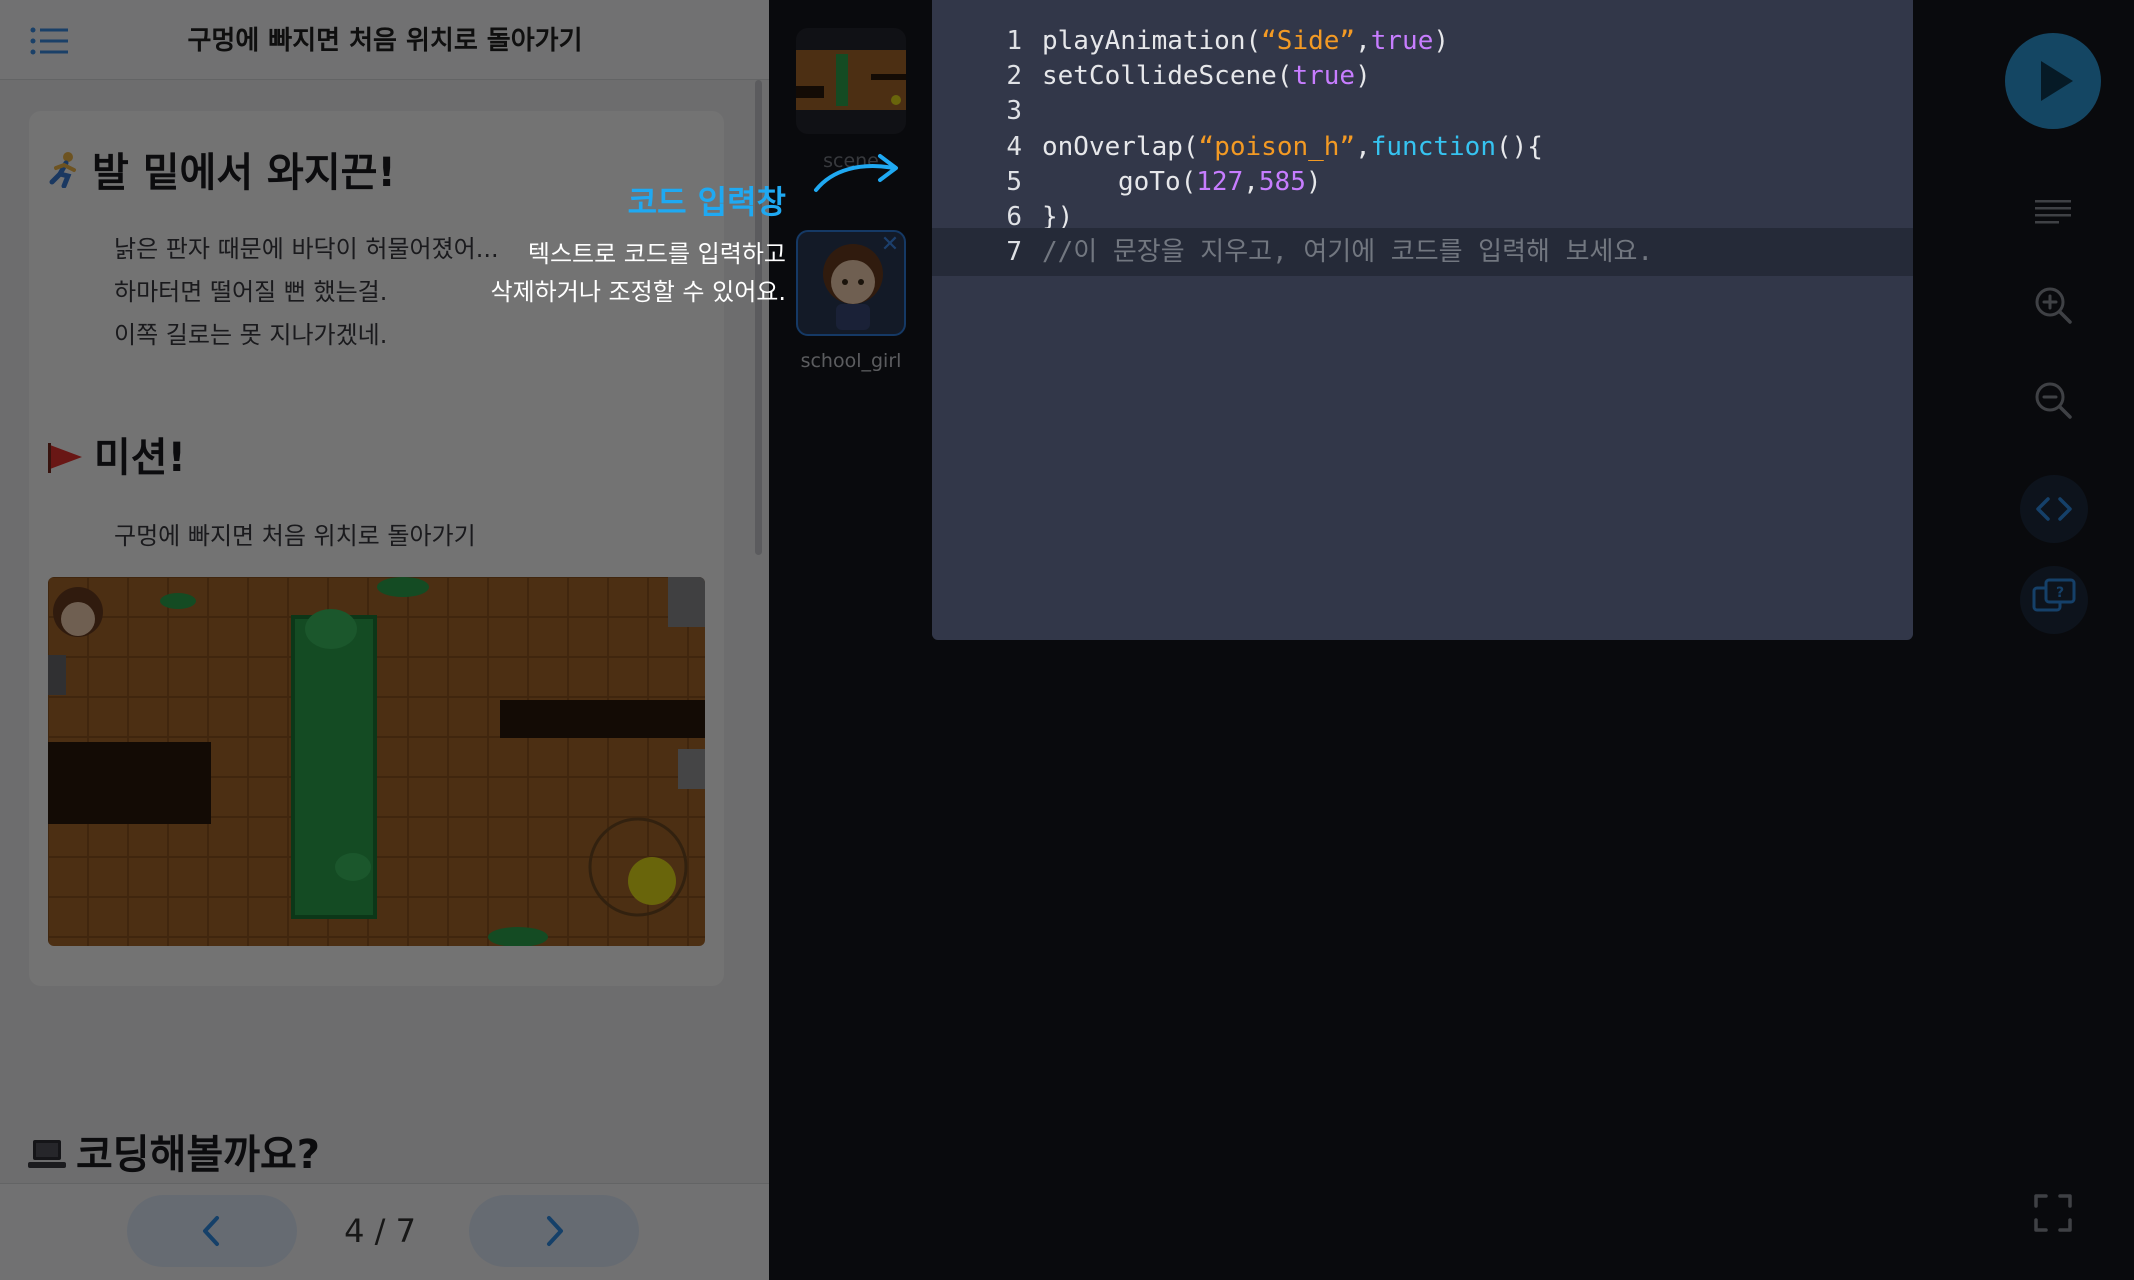 The image size is (2134, 1280). Describe the element at coordinates (2057, 81) in the screenshot. I see `play-icon` at that location.